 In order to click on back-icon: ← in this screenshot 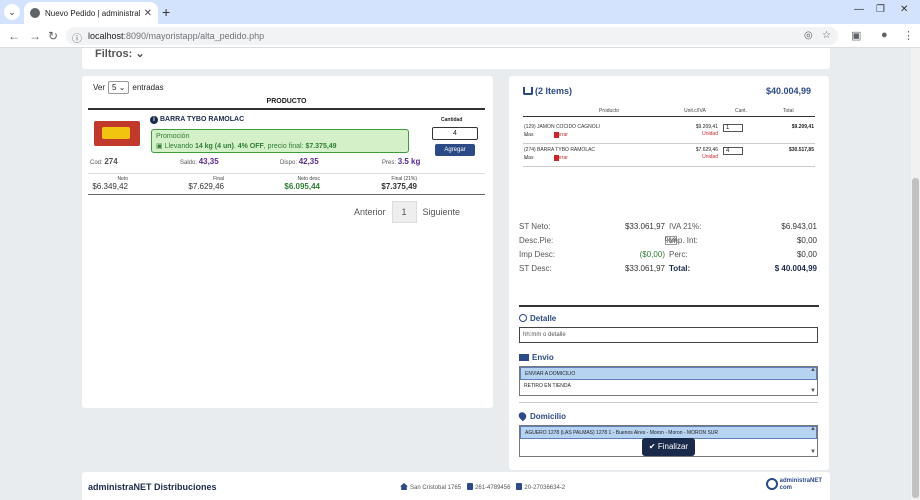, I will do `click(14, 36)`.